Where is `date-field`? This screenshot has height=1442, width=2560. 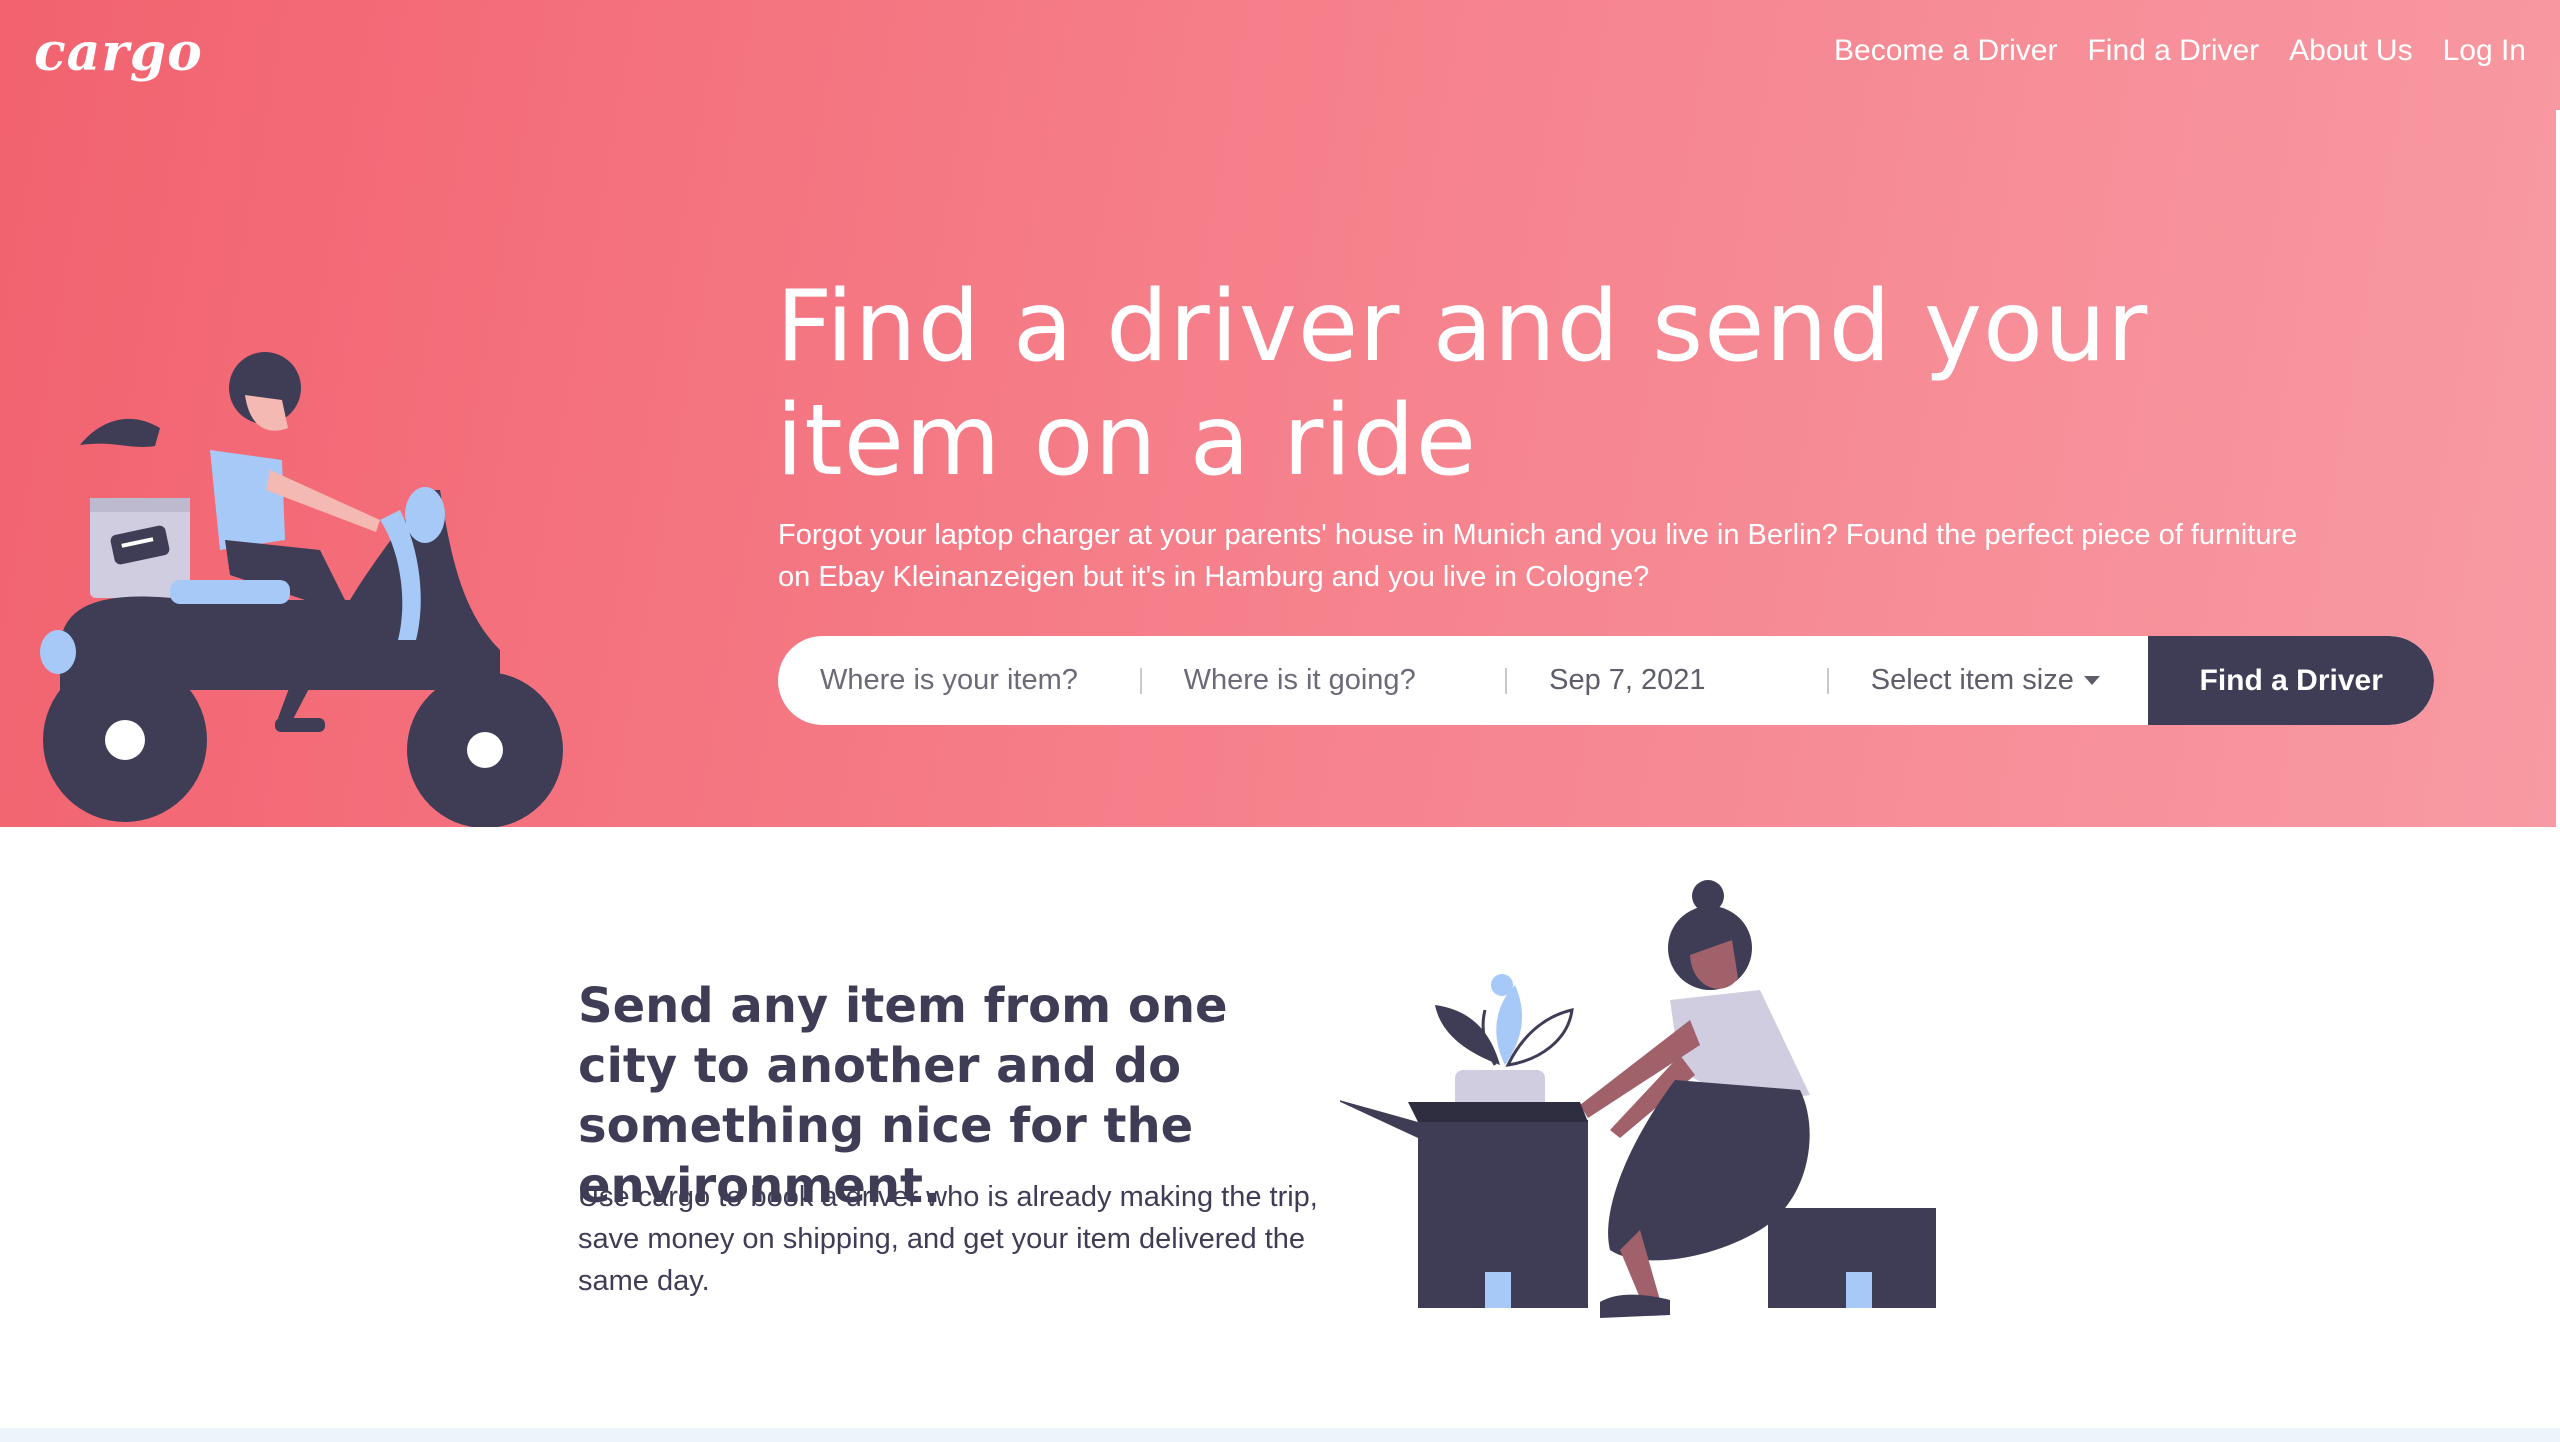 date-field is located at coordinates (1667, 680).